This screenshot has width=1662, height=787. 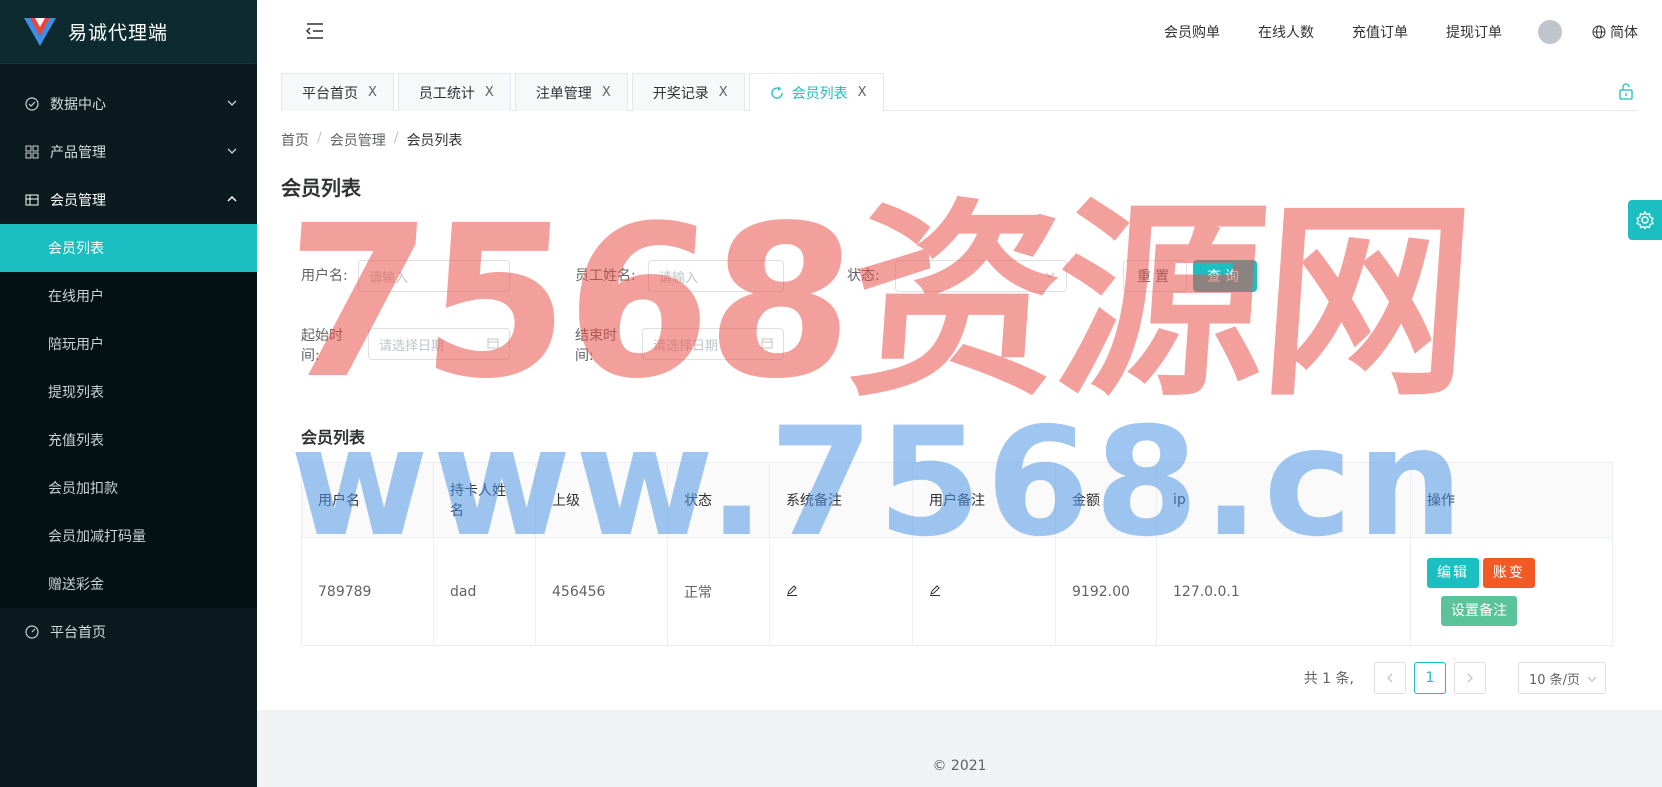 I want to click on chevron-left-icon, so click(x=1390, y=678).